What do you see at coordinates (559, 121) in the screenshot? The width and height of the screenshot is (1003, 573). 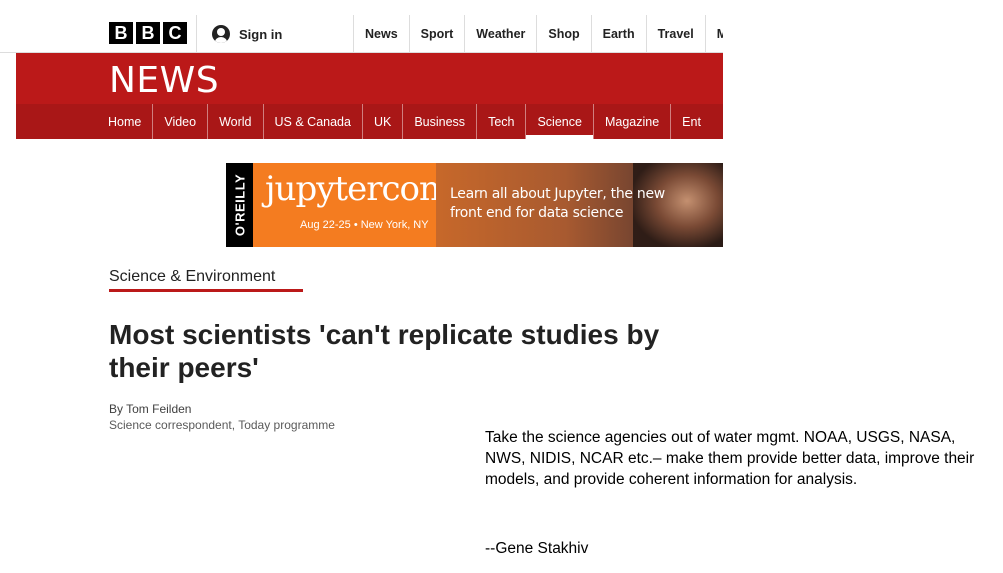 I see `nav-science: Science` at bounding box center [559, 121].